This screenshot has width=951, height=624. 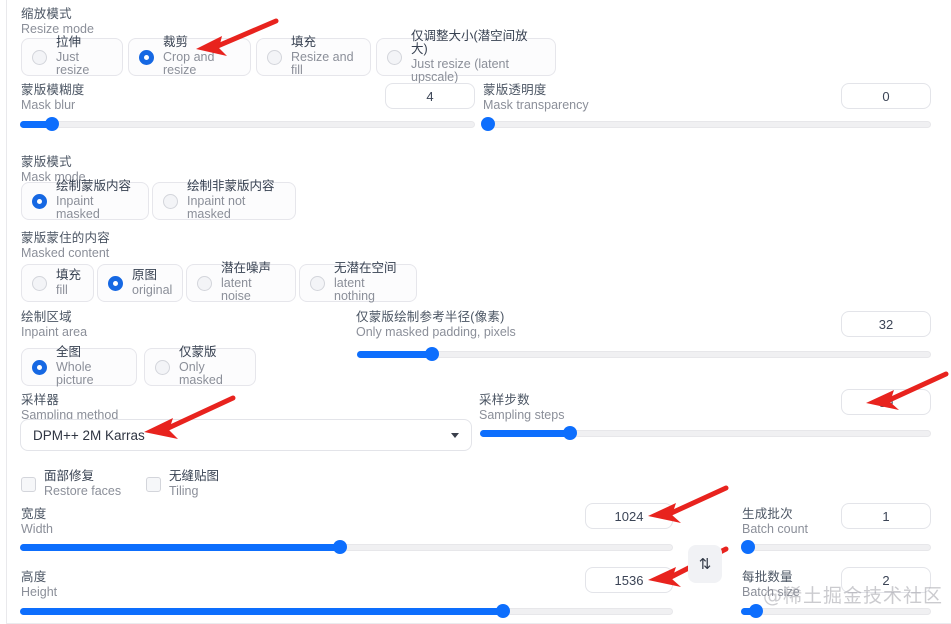 What do you see at coordinates (53, 97) in the screenshot?
I see `mask-blur-label: 蒙版模糊度 Mask blur` at bounding box center [53, 97].